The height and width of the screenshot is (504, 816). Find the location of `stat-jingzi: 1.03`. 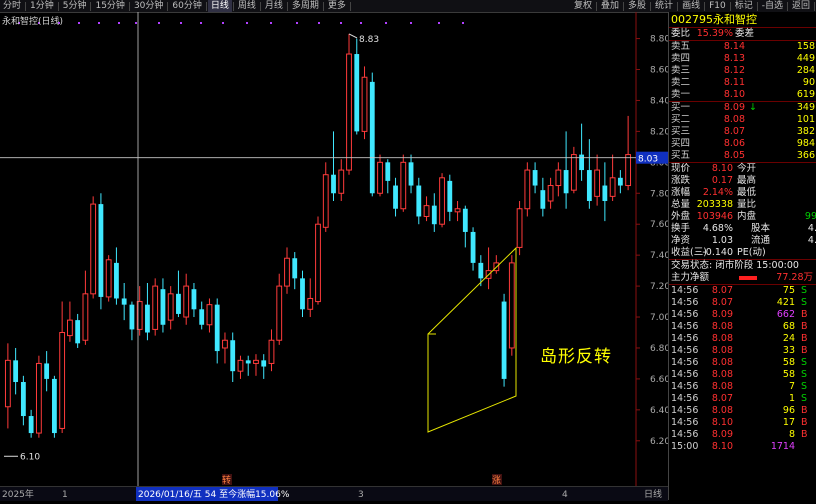

stat-jingzi: 1.03 is located at coordinates (722, 240).